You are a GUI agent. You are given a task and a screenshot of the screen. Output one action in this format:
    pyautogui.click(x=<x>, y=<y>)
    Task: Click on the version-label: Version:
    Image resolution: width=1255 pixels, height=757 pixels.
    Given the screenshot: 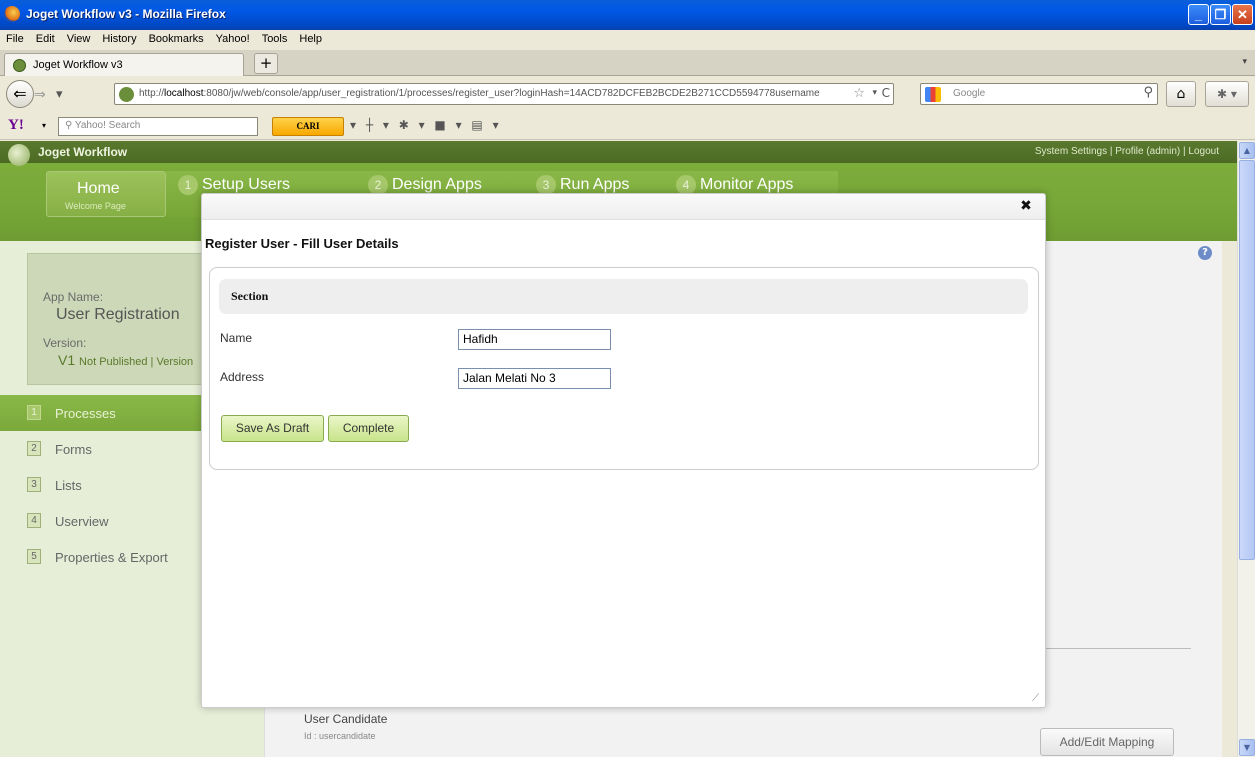 What is the action you would take?
    pyautogui.click(x=65, y=343)
    